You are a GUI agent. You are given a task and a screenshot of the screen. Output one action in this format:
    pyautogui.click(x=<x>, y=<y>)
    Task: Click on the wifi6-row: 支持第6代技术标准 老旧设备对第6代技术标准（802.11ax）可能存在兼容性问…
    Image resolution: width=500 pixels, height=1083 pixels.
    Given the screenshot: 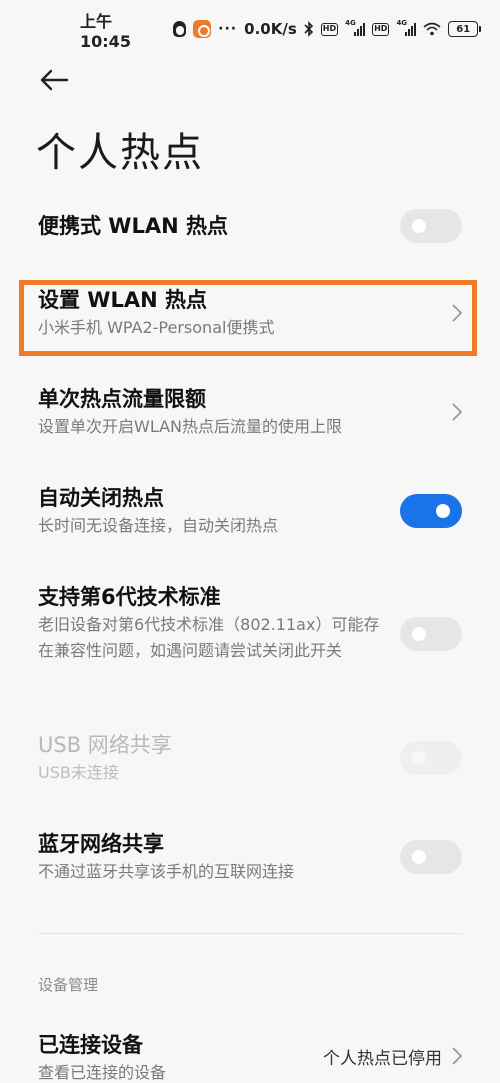 What is the action you would take?
    pyautogui.click(x=250, y=637)
    